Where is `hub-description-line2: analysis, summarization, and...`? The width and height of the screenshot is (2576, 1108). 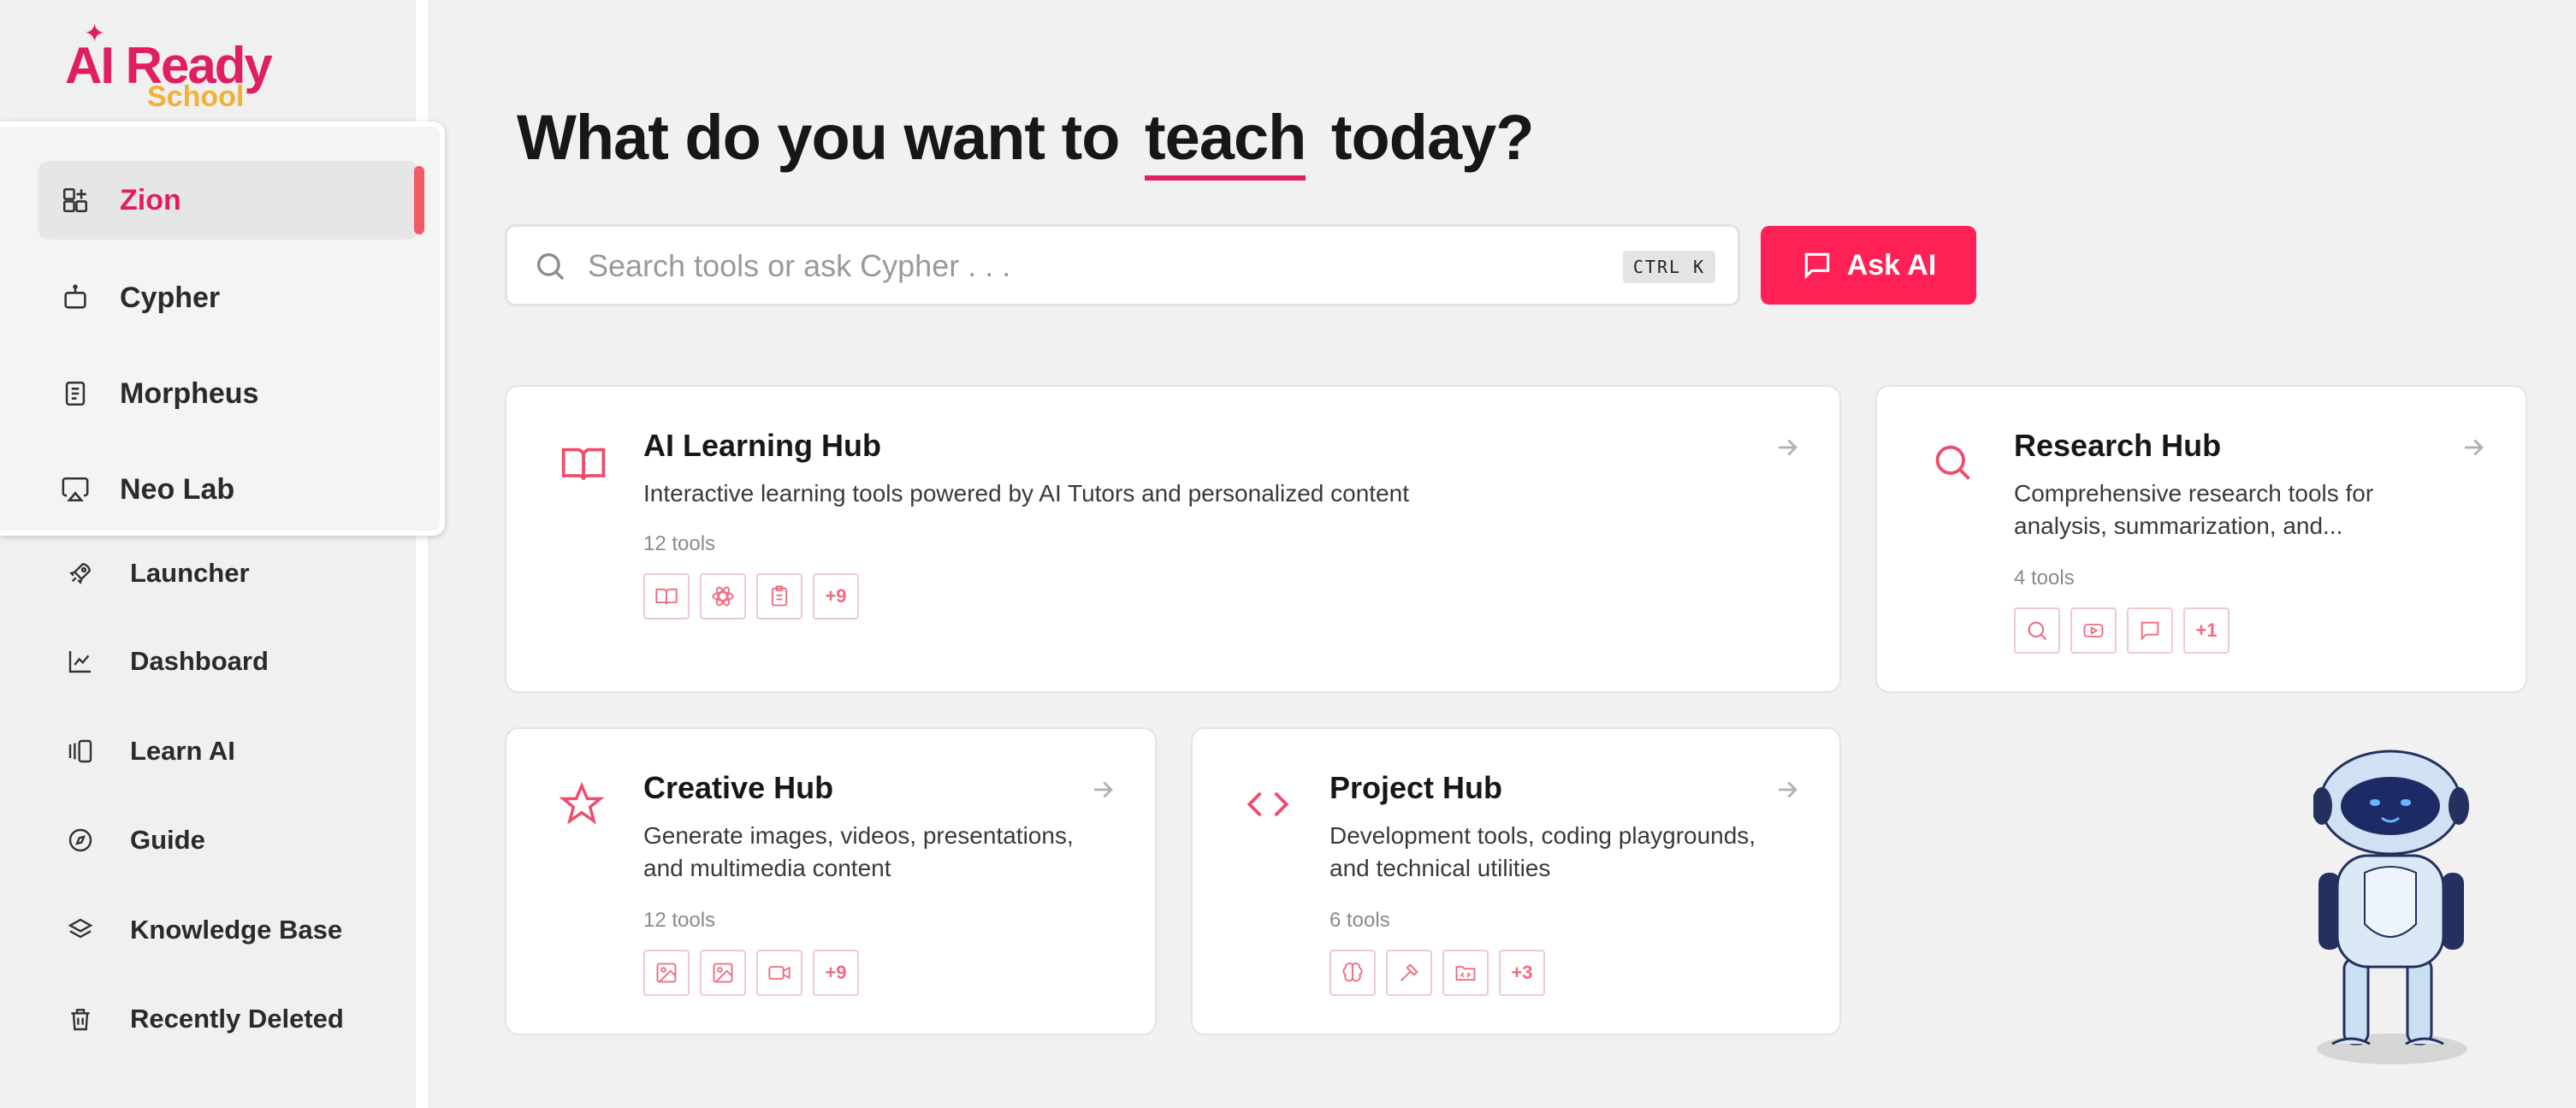 hub-description-line2: analysis, summarization, and... is located at coordinates (2179, 526).